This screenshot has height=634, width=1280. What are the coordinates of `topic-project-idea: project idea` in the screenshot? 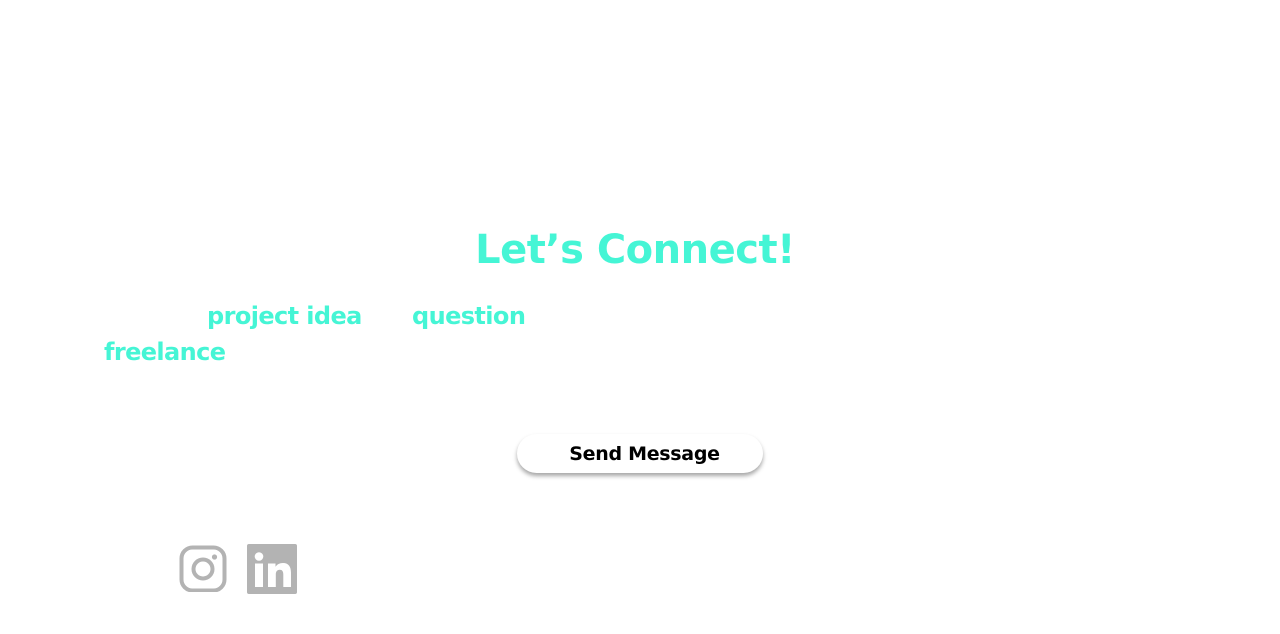 It's located at (284, 316).